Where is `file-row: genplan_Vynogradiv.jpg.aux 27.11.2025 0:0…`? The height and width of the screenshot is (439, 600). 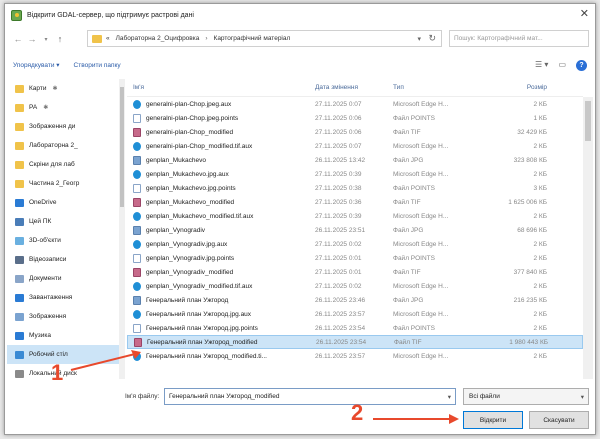
file-row: genplan_Vynogradiv.jpg.aux 27.11.2025 0:0… is located at coordinates (355, 244).